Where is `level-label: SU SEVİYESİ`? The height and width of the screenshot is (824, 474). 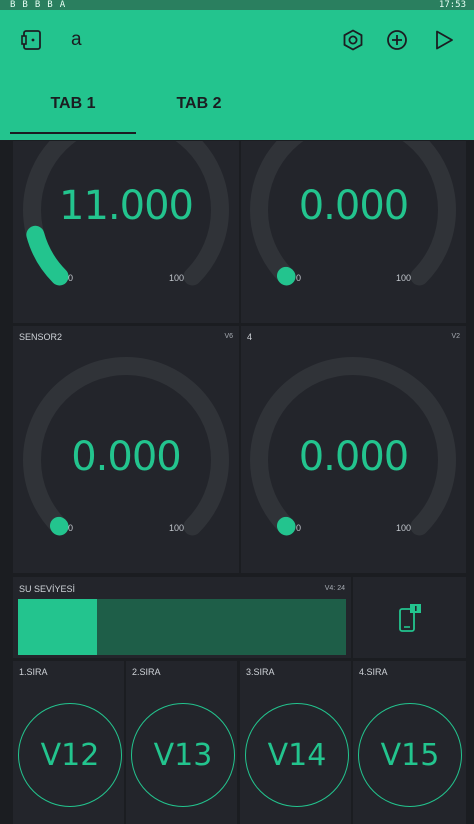 level-label: SU SEVİYESİ is located at coordinates (47, 589).